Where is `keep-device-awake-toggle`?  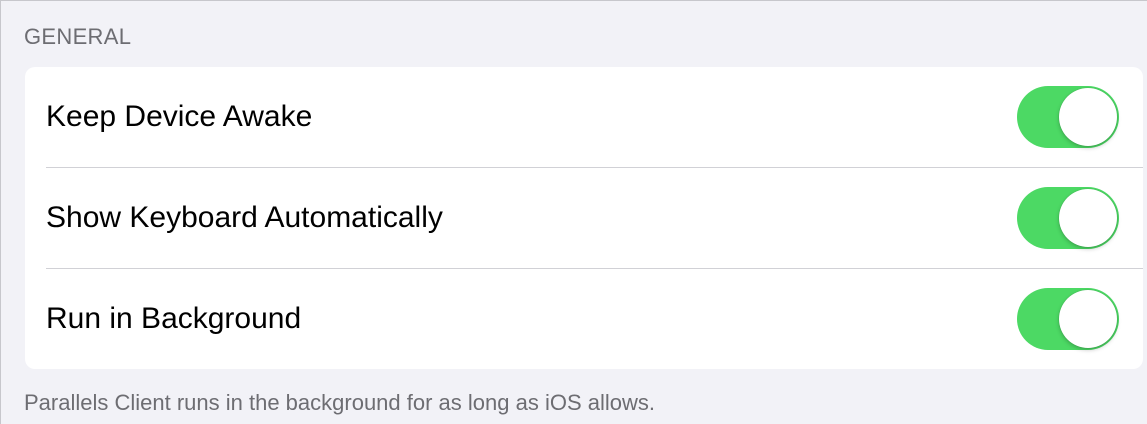
keep-device-awake-toggle is located at coordinates (1068, 117).